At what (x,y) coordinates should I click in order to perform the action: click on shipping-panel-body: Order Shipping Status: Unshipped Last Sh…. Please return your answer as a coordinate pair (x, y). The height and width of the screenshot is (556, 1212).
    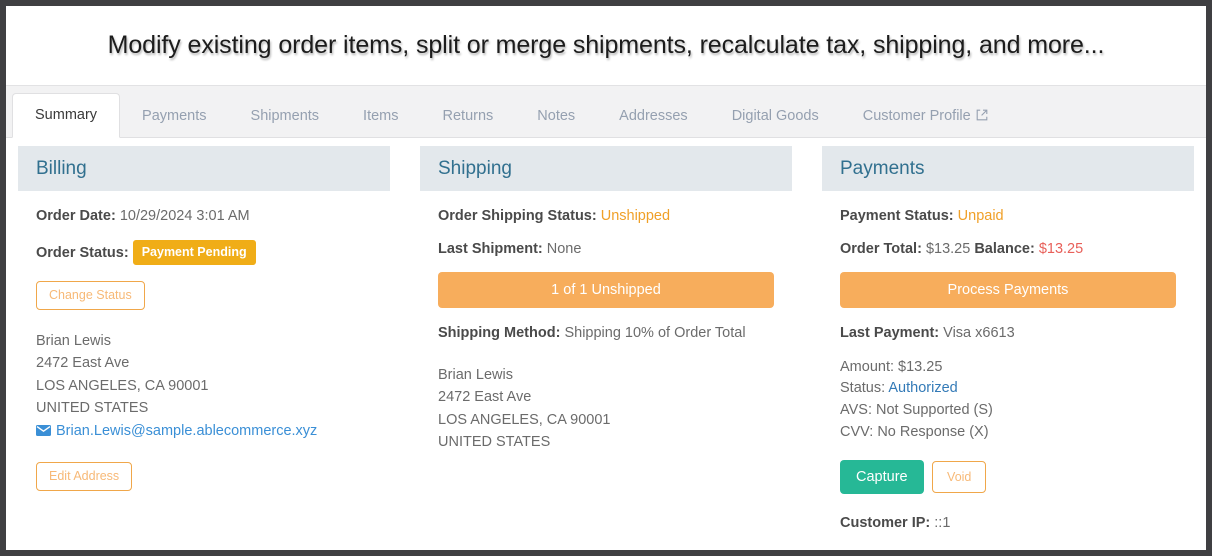
    Looking at the image, I should click on (606, 322).